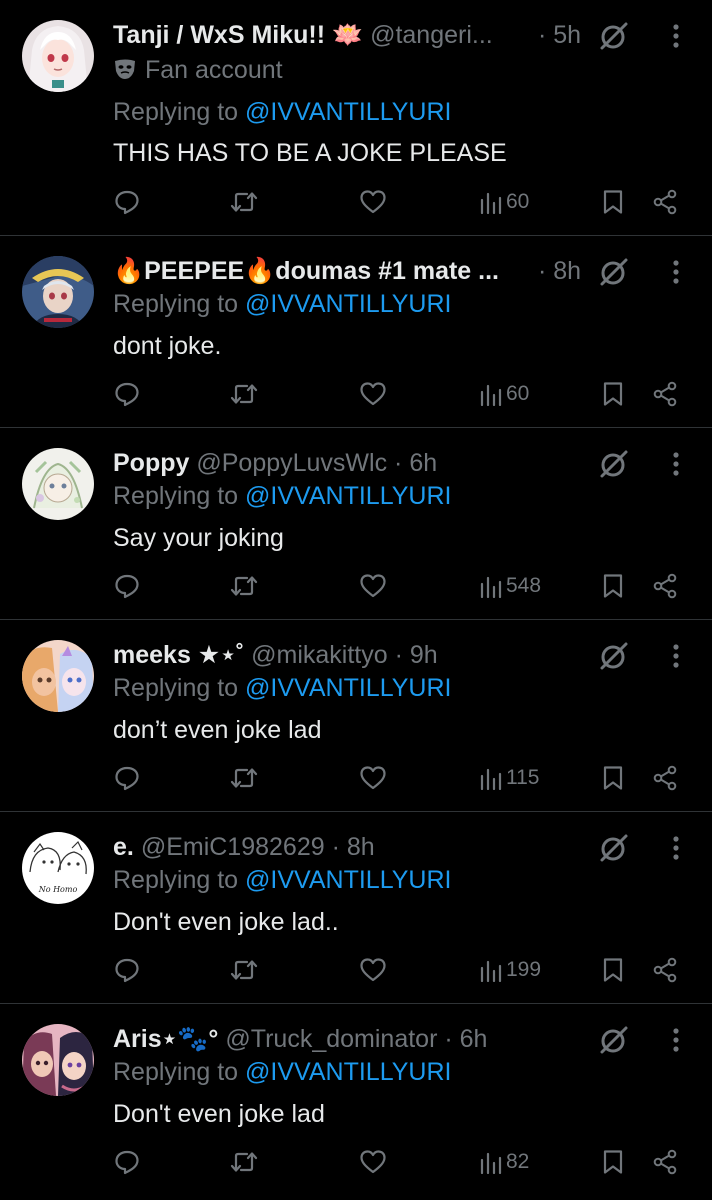 Image resolution: width=712 pixels, height=1200 pixels. I want to click on username: @Truck_dominator, so click(331, 1039).